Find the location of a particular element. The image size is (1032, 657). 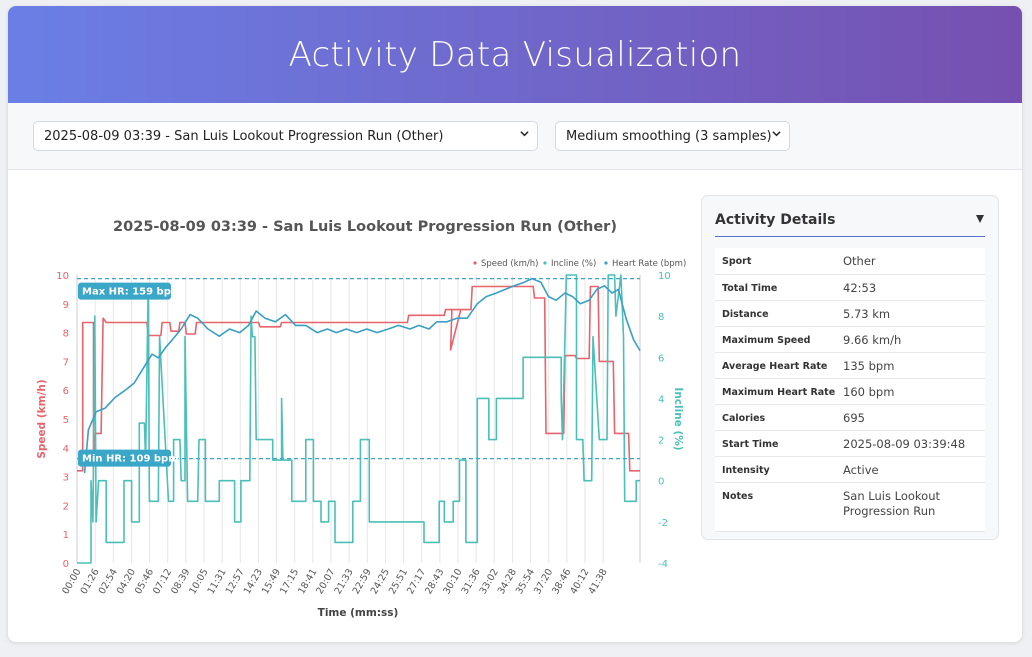

details-row: Average Heart Rate 135 bpm is located at coordinates (850, 365).